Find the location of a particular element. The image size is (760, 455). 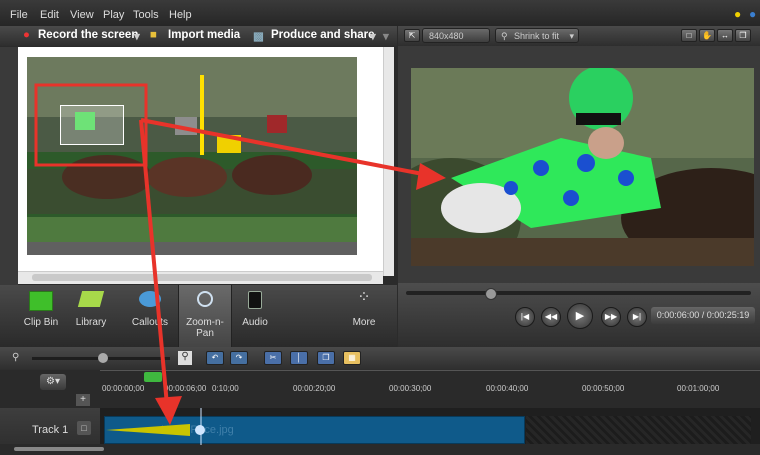

preview-toolbar: ⇱ 840x480 ⚲ Shrink to fit ▾ □ ✋ ↔ ❐ is located at coordinates (579, 36).